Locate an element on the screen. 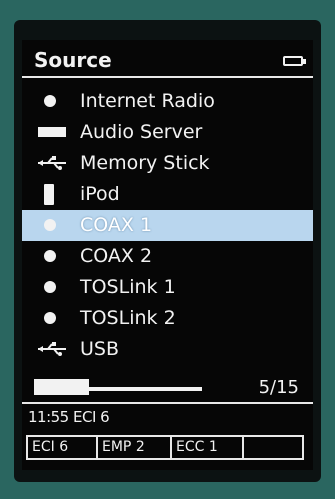 The image size is (335, 499). source-item-ipod: iPod is located at coordinates (167, 194).